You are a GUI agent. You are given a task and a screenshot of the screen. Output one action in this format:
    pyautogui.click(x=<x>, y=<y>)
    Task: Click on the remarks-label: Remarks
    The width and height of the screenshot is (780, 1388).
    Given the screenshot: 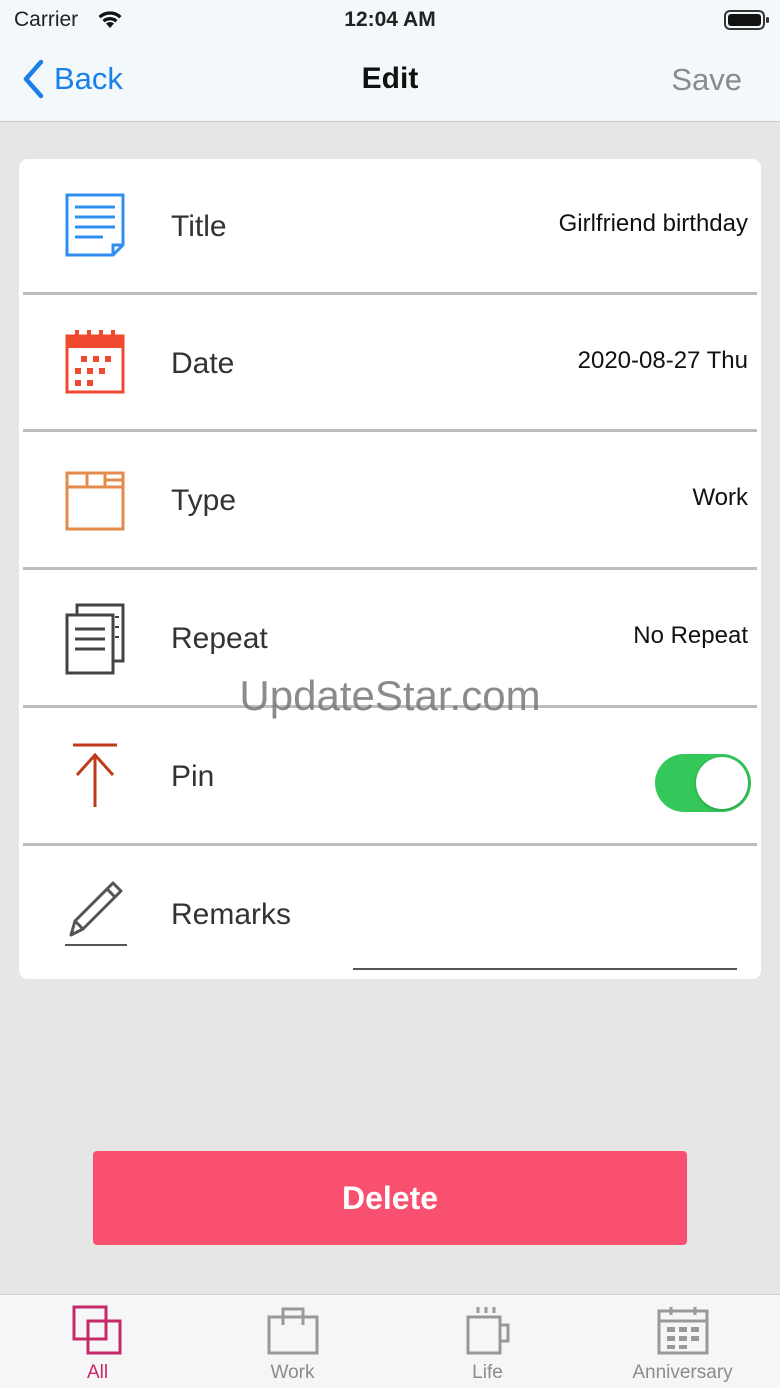 What is the action you would take?
    pyautogui.click(x=231, y=914)
    